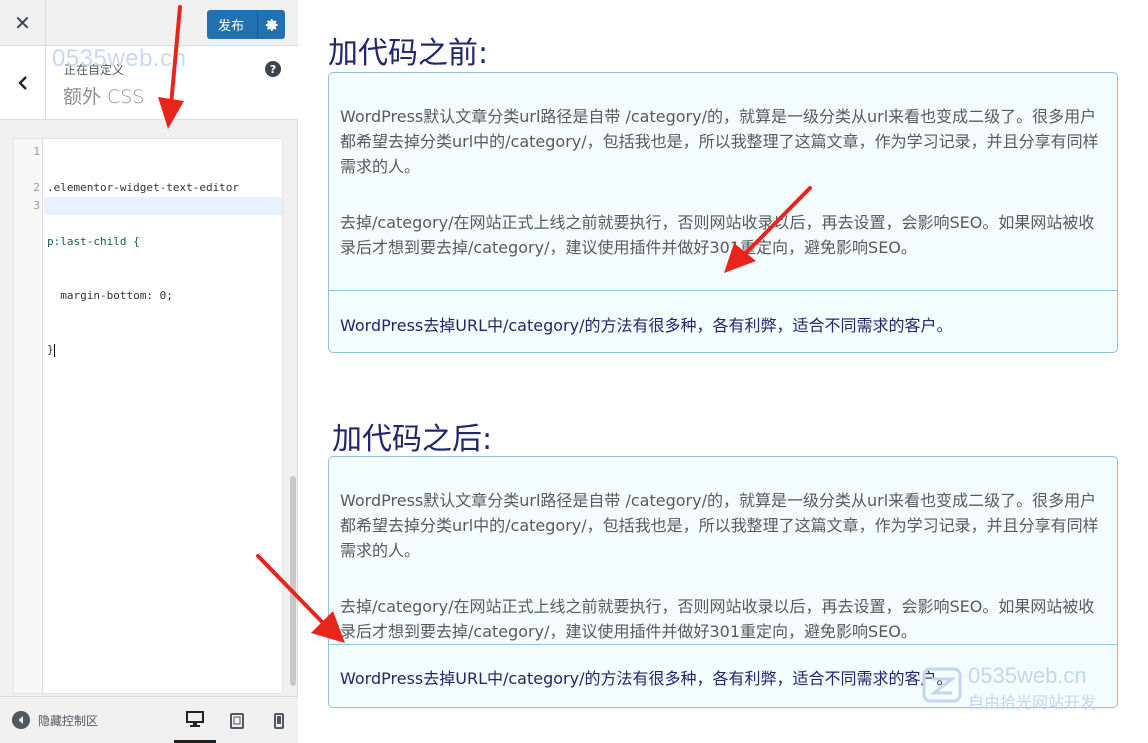 The height and width of the screenshot is (743, 1148). What do you see at coordinates (149, 83) in the screenshot?
I see `section-header: 正在自定义 额外 CSS ?` at bounding box center [149, 83].